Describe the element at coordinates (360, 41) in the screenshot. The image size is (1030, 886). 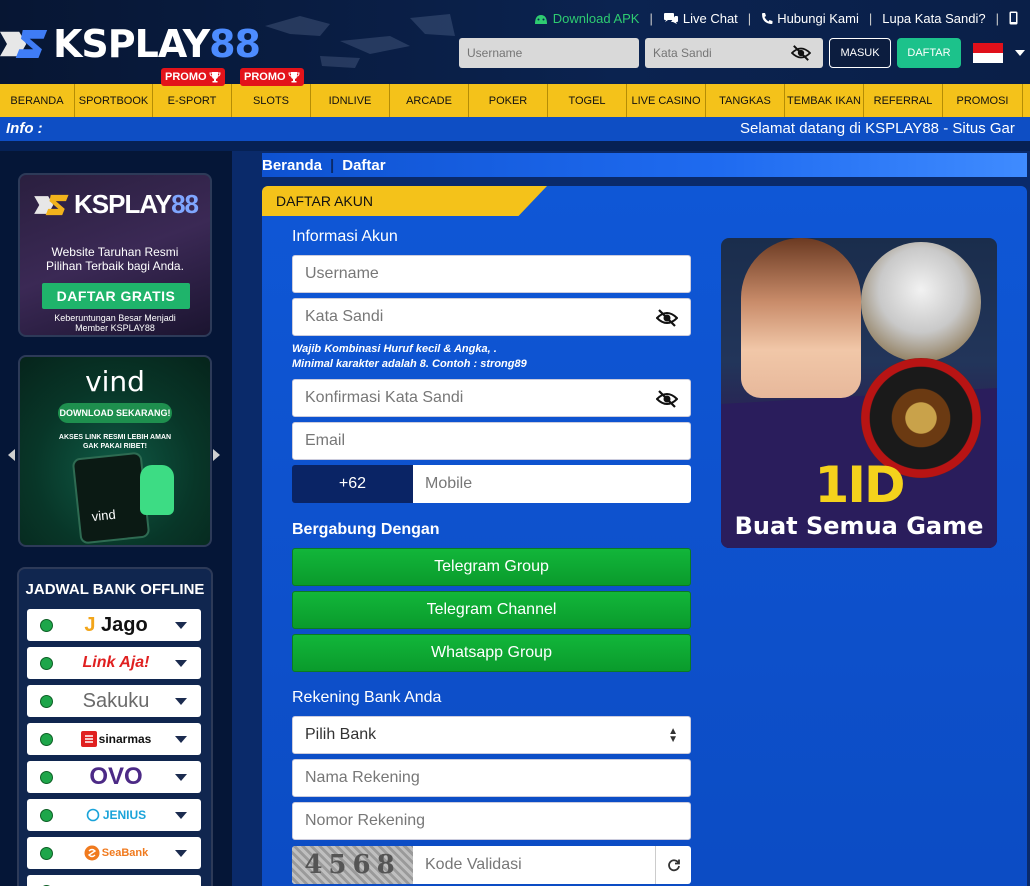
I see `indonesia-map-decoration` at that location.